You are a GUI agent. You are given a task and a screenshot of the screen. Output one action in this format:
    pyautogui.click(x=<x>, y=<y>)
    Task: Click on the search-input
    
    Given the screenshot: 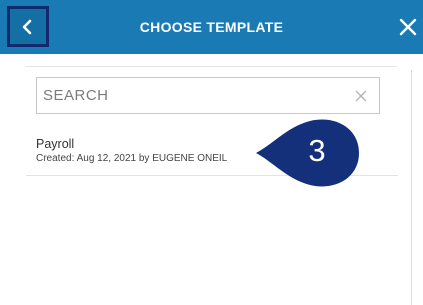 What is the action you would take?
    pyautogui.click(x=182, y=95)
    